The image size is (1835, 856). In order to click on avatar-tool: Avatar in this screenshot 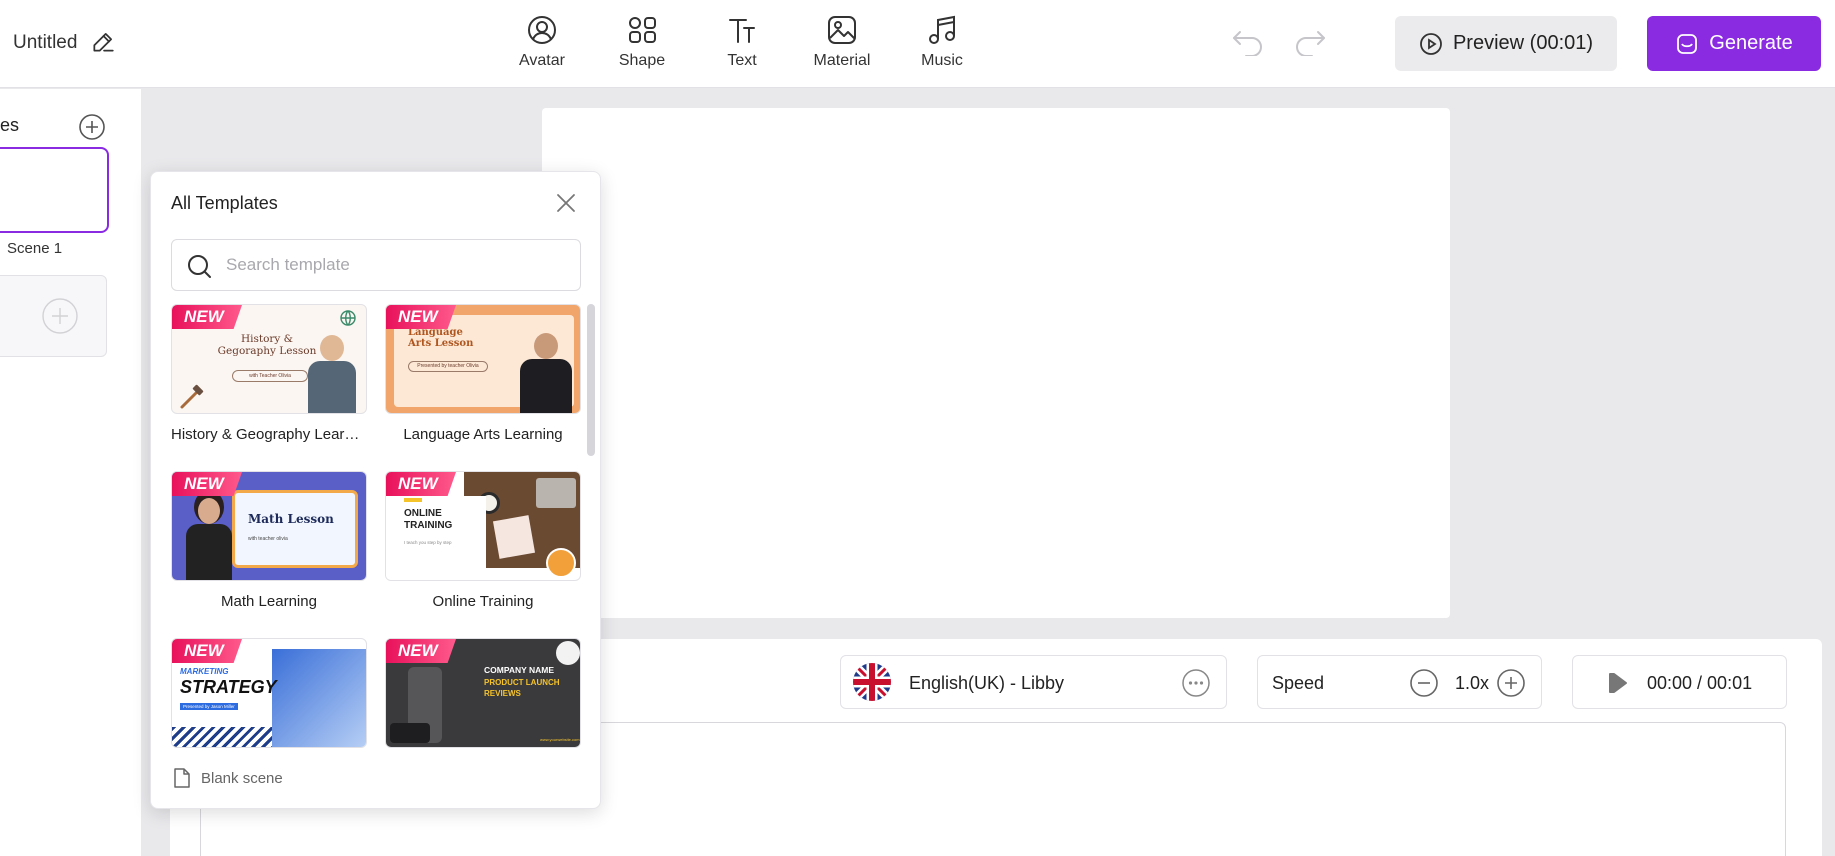, I will do `click(542, 42)`.